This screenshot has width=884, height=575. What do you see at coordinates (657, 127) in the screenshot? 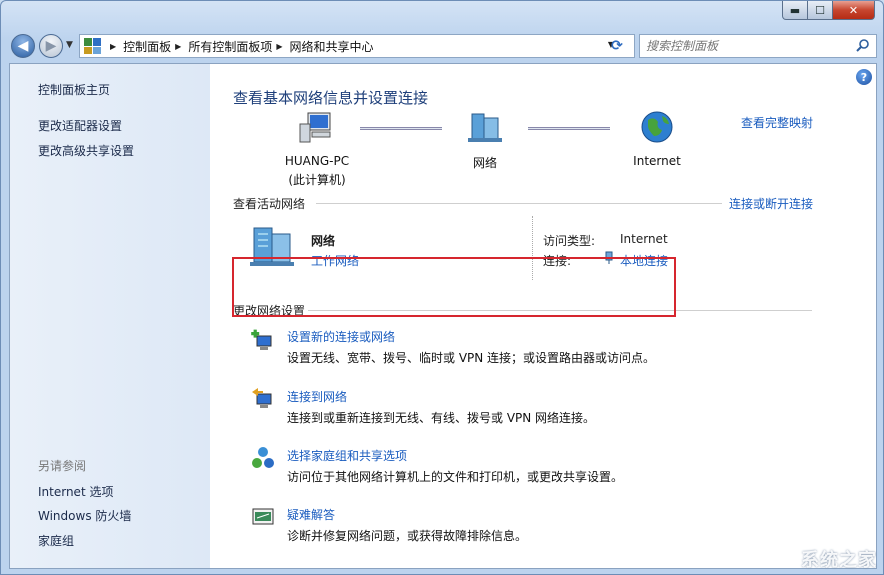
I see `internet-globe-icon` at bounding box center [657, 127].